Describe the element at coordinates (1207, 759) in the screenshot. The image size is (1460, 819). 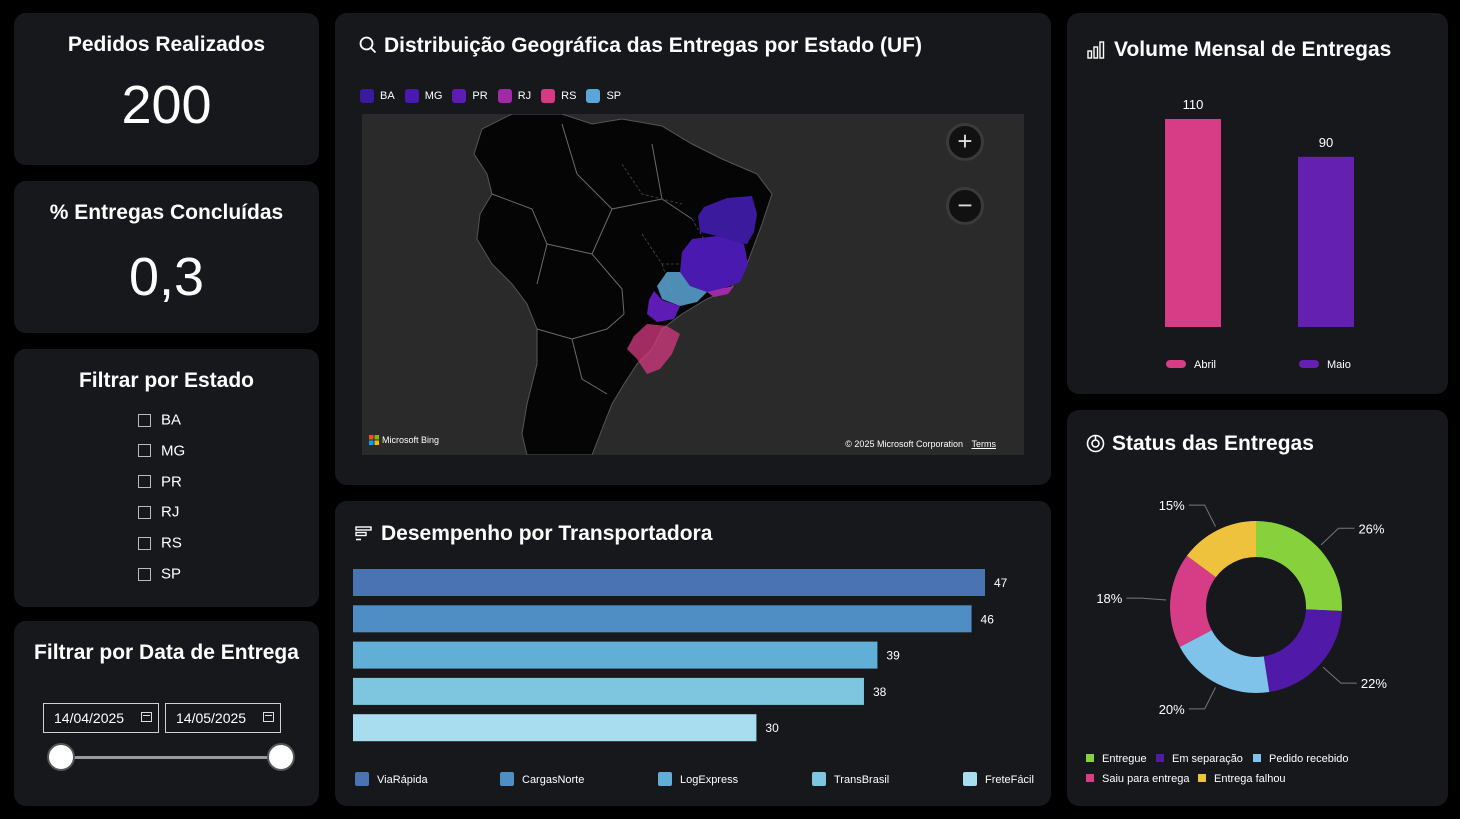
I see `status-legend-label: Em separação` at that location.